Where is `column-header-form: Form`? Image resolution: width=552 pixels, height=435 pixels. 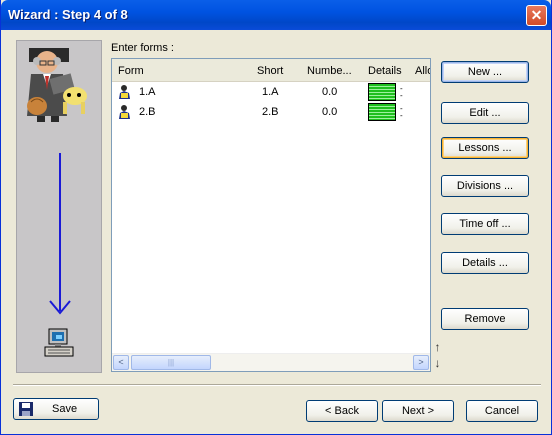
column-header-form: Form is located at coordinates (131, 71).